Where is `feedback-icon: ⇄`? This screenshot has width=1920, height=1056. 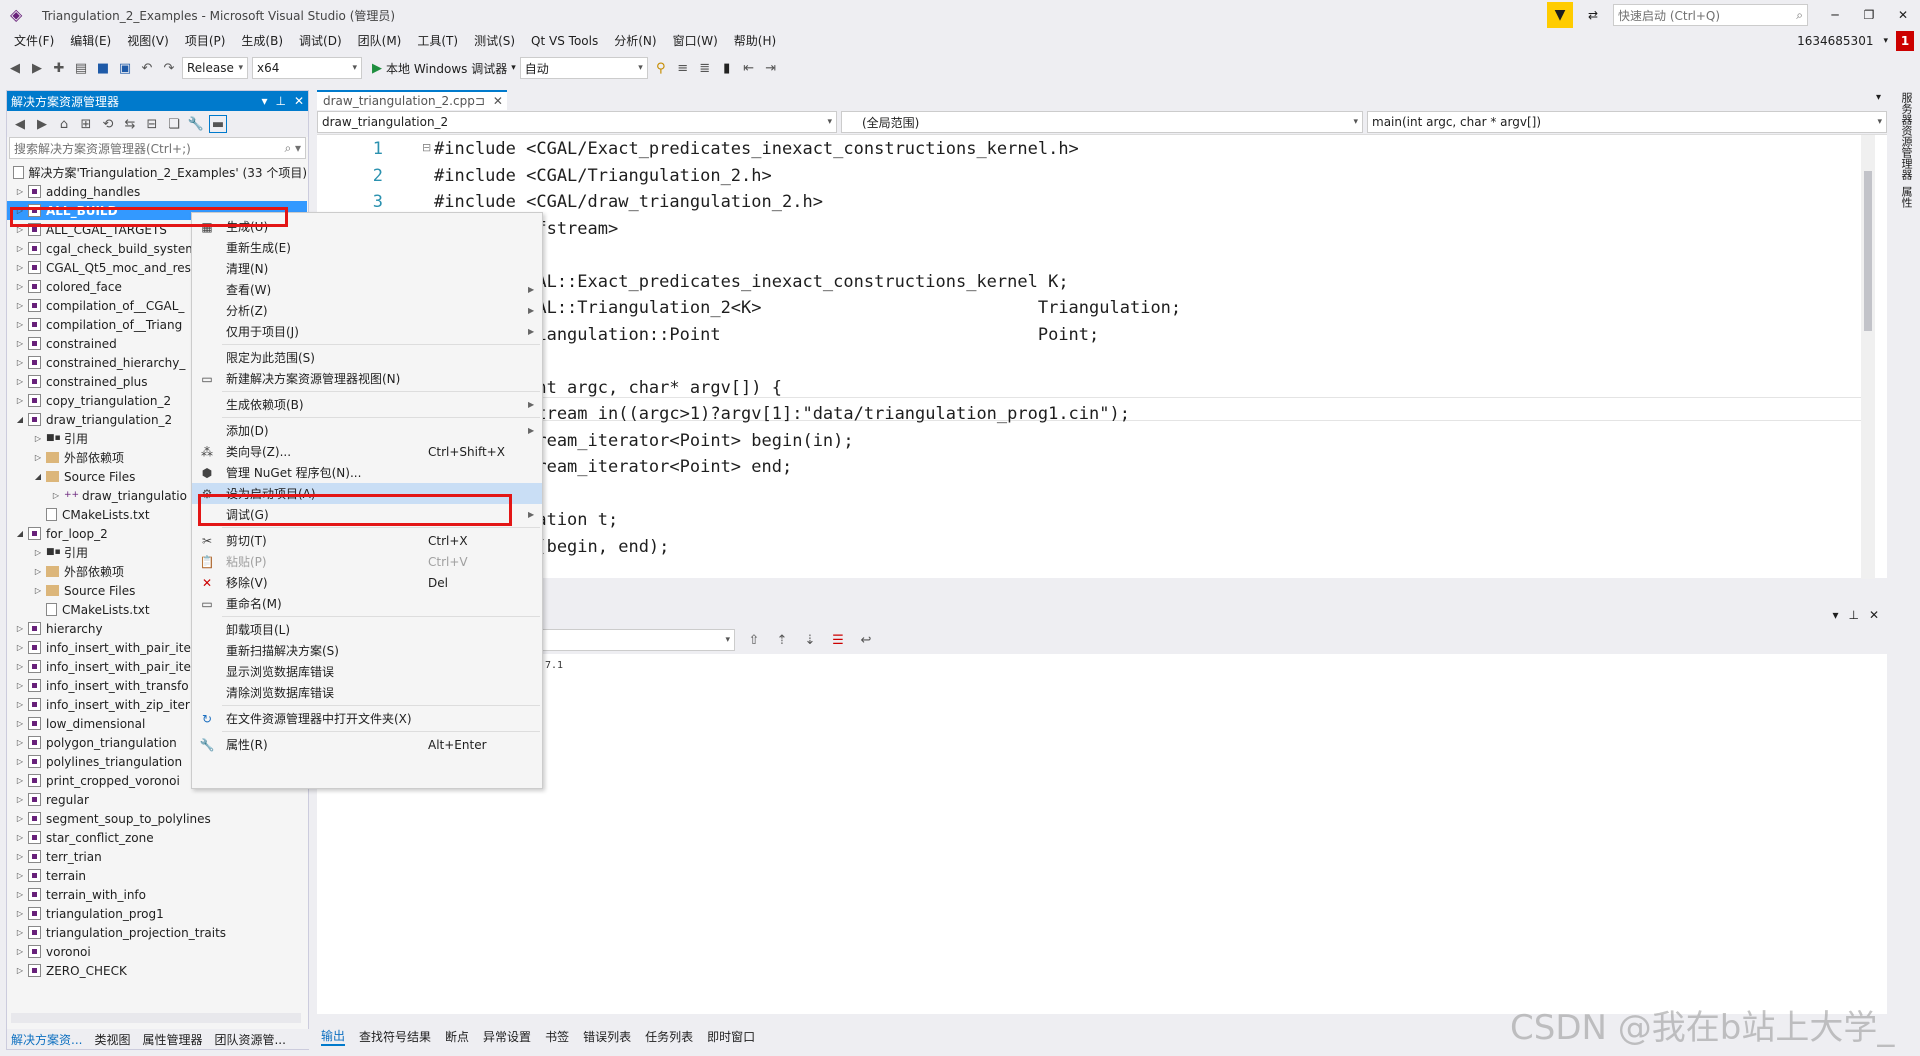 feedback-icon: ⇄ is located at coordinates (1593, 15).